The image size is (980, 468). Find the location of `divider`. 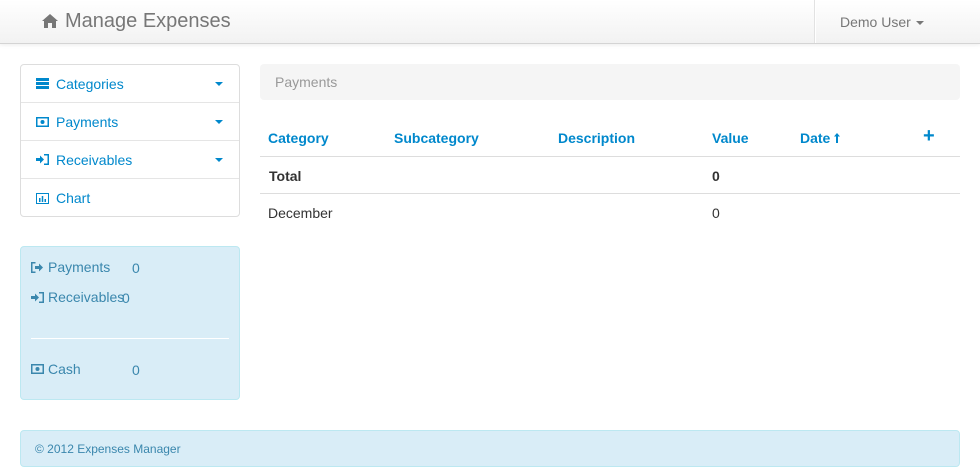

divider is located at coordinates (130, 338).